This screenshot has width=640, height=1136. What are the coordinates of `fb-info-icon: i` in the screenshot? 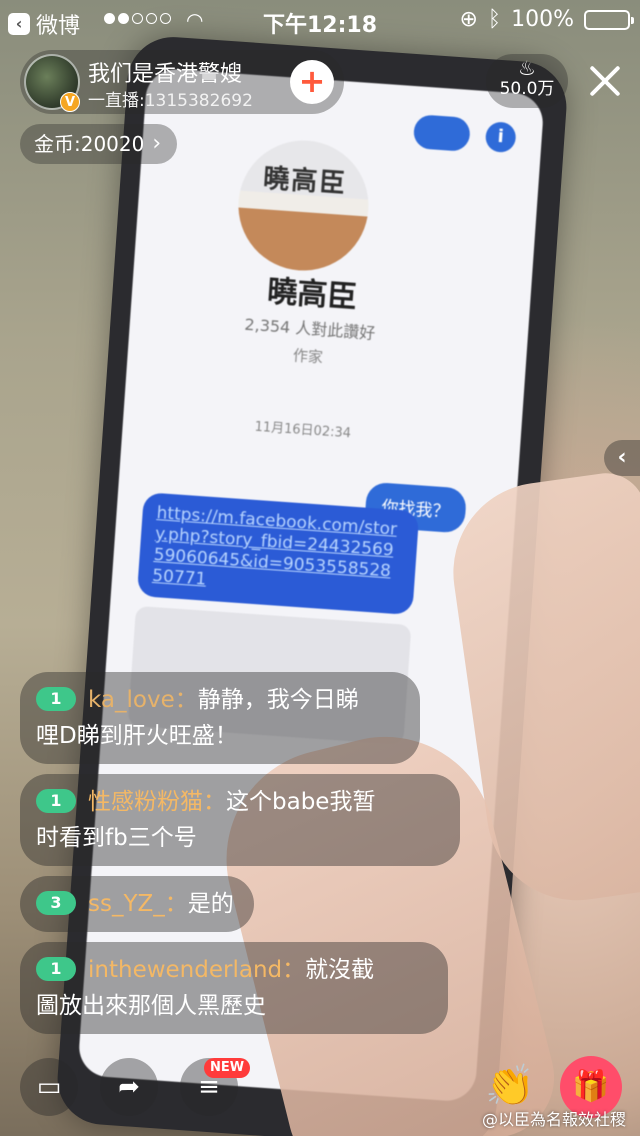 It's located at (500, 137).